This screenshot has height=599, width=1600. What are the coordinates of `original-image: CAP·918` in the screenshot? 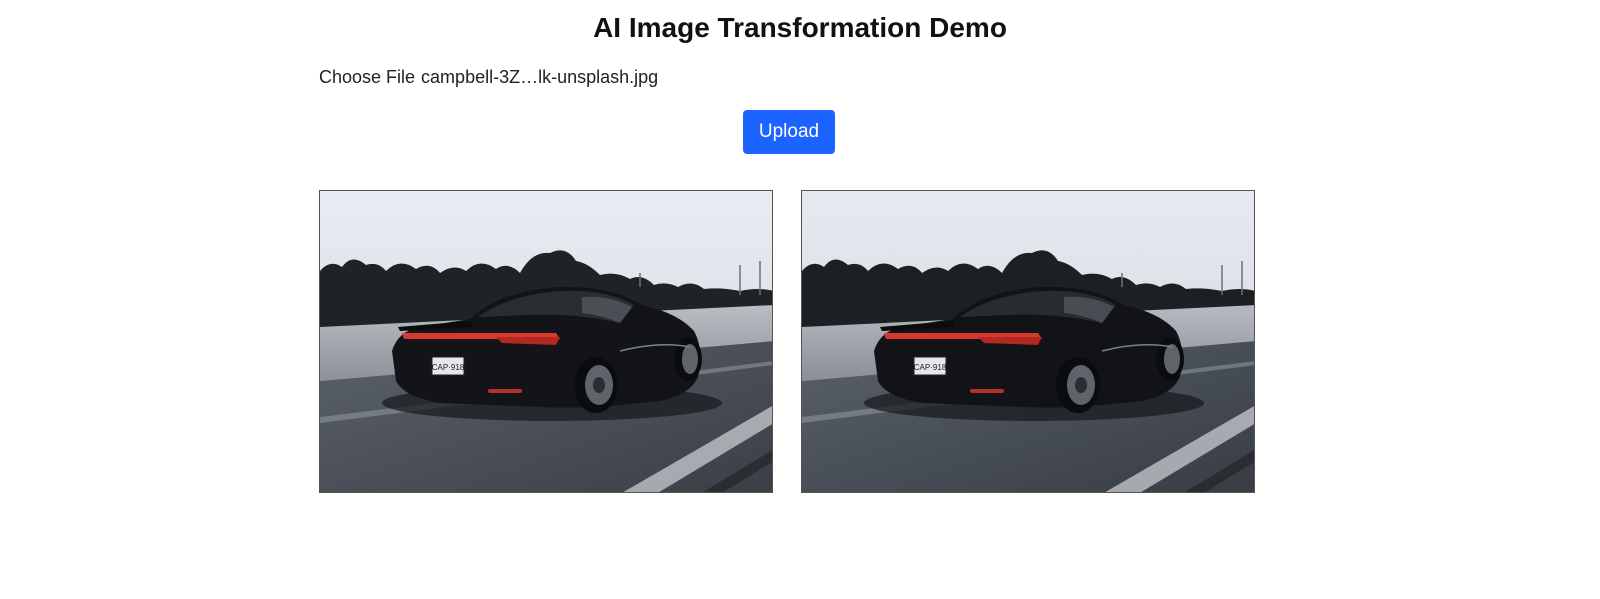 It's located at (546, 341).